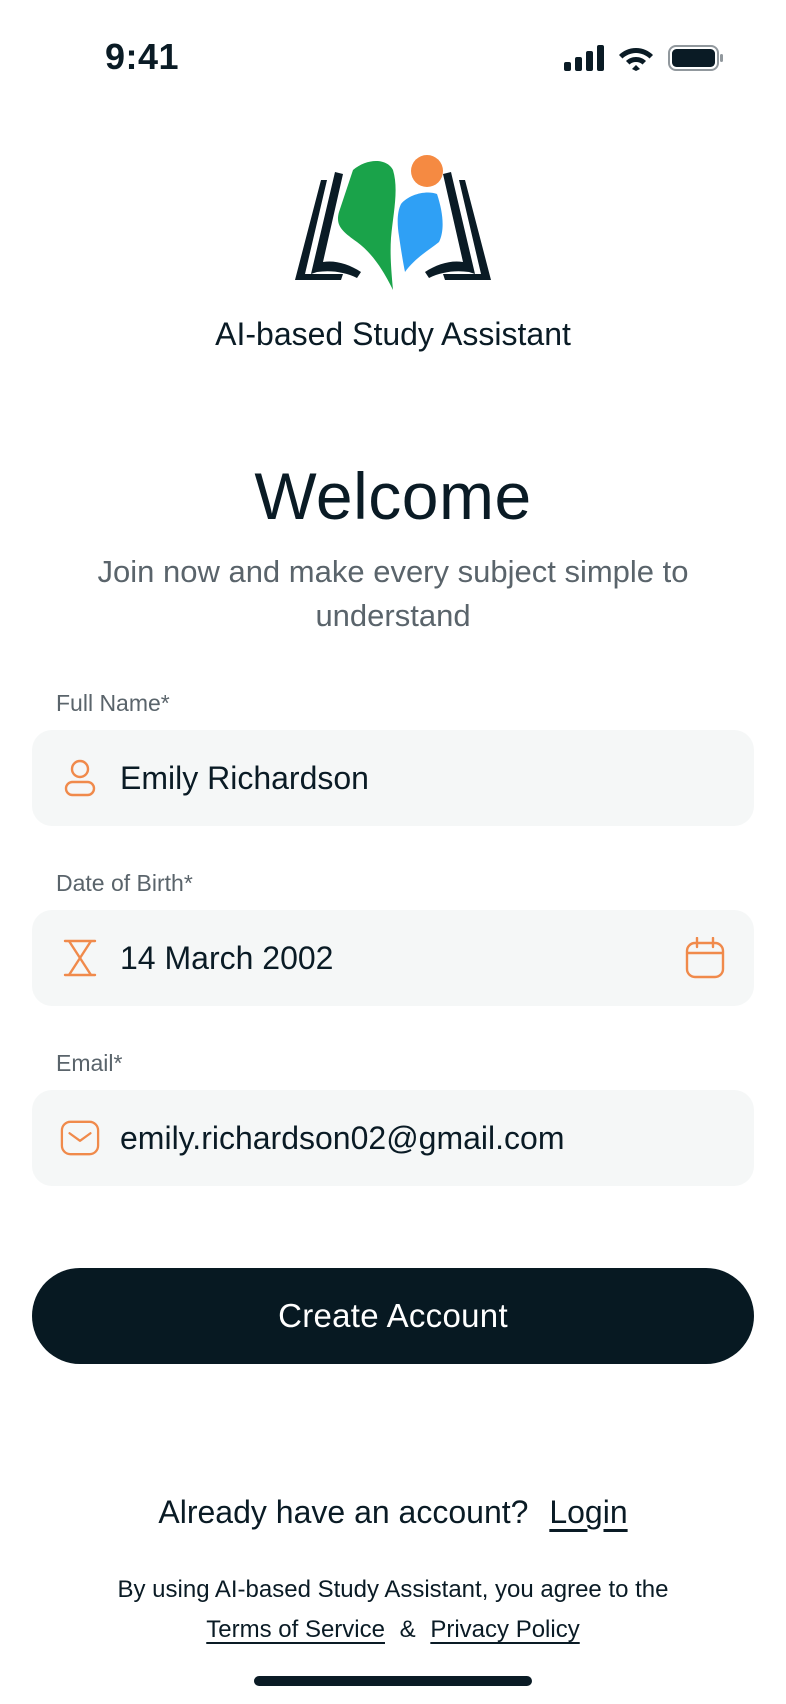 The height and width of the screenshot is (1704, 786). I want to click on battery-icon, so click(695, 57).